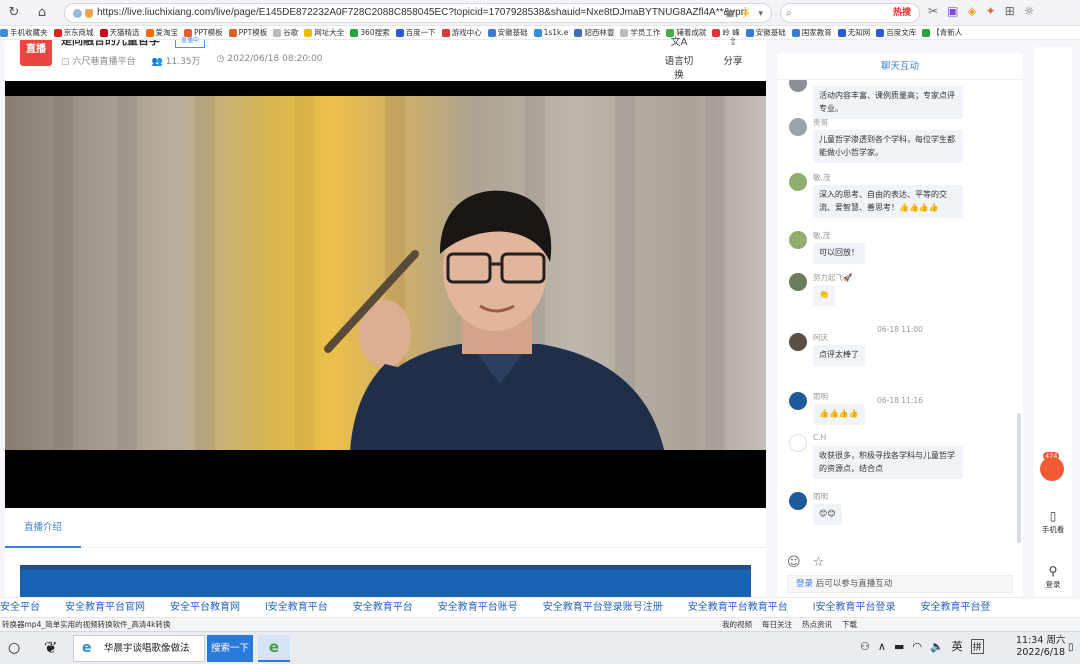 This screenshot has height=664, width=1080. What do you see at coordinates (1040, 647) in the screenshot?
I see `taskbar-clock: 11:34 周六 2022/6/18` at bounding box center [1040, 647].